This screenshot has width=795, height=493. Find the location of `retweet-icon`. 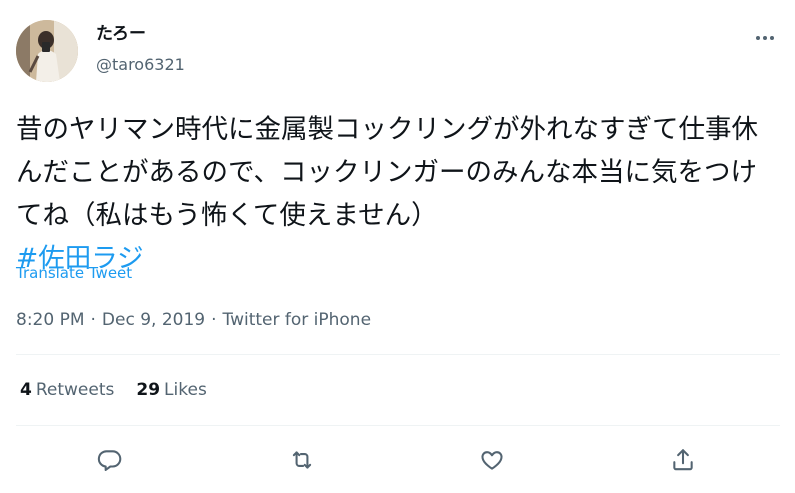

retweet-icon is located at coordinates (302, 460).